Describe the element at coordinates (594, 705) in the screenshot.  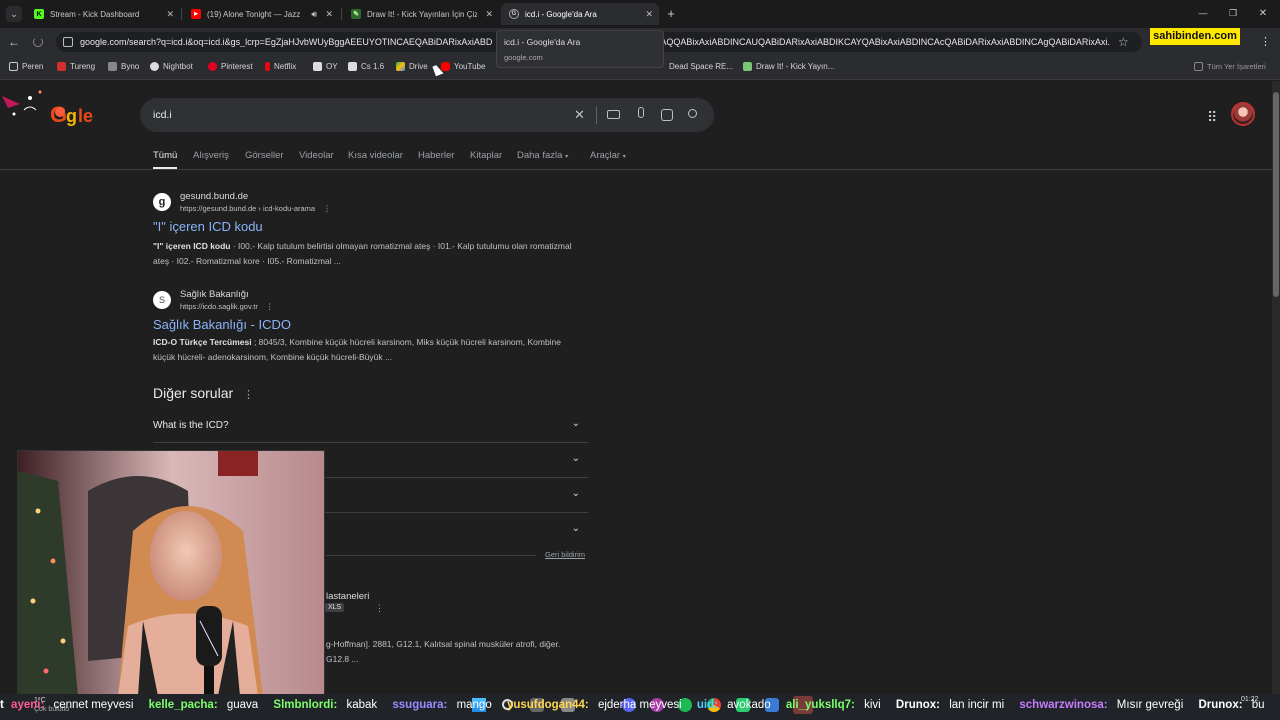
I see `ticker-item: yusufdogan44: ejderha meyvesi` at that location.